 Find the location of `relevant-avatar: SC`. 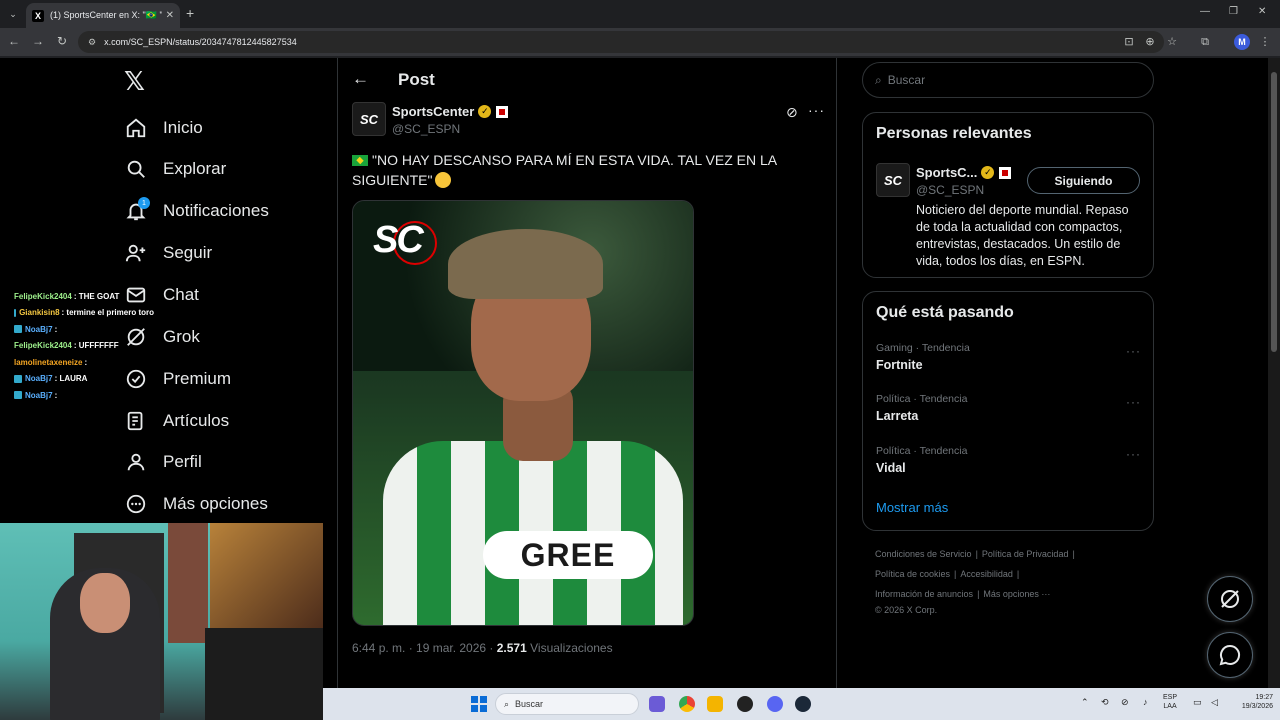

relevant-avatar: SC is located at coordinates (893, 180).